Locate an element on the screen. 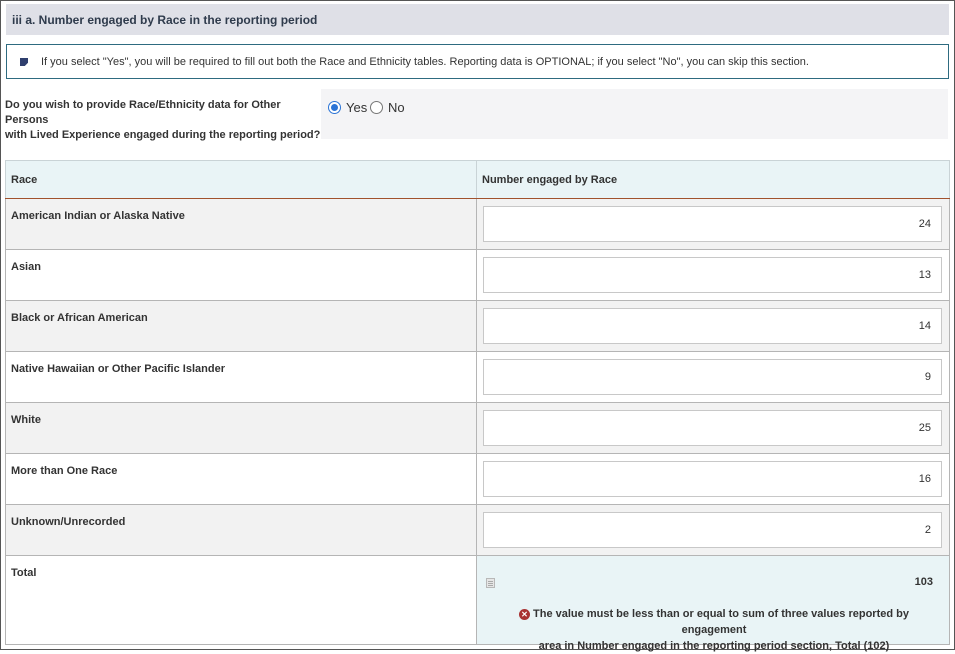 This screenshot has width=955, height=654. table-row: More than One Race is located at coordinates (477, 479).